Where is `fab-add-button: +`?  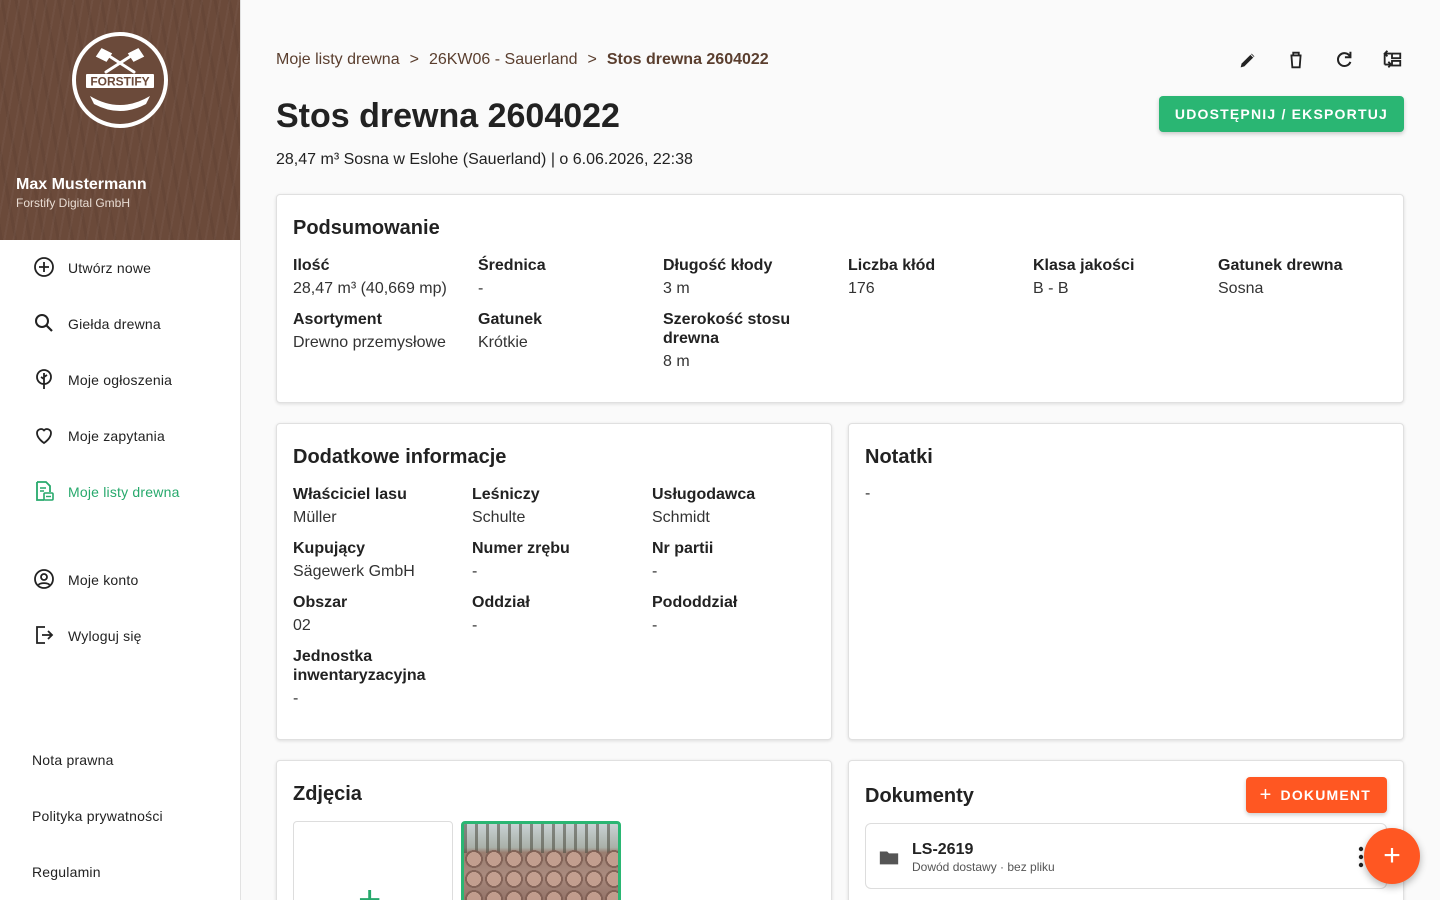 fab-add-button: + is located at coordinates (1392, 856).